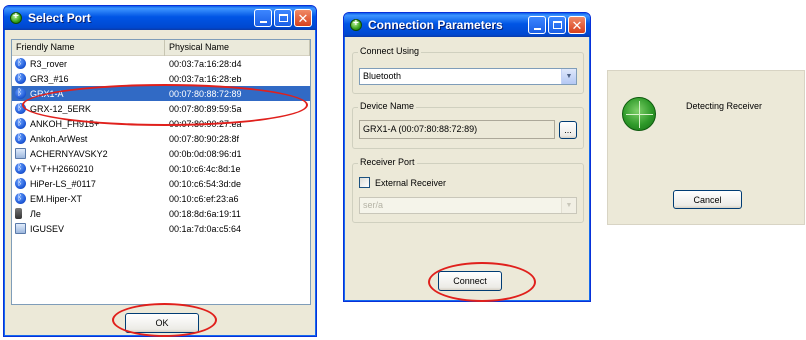 The width and height of the screenshot is (806, 340). Describe the element at coordinates (724, 106) in the screenshot. I see `detecting-receiver-text: Detecting Receiver` at that location.